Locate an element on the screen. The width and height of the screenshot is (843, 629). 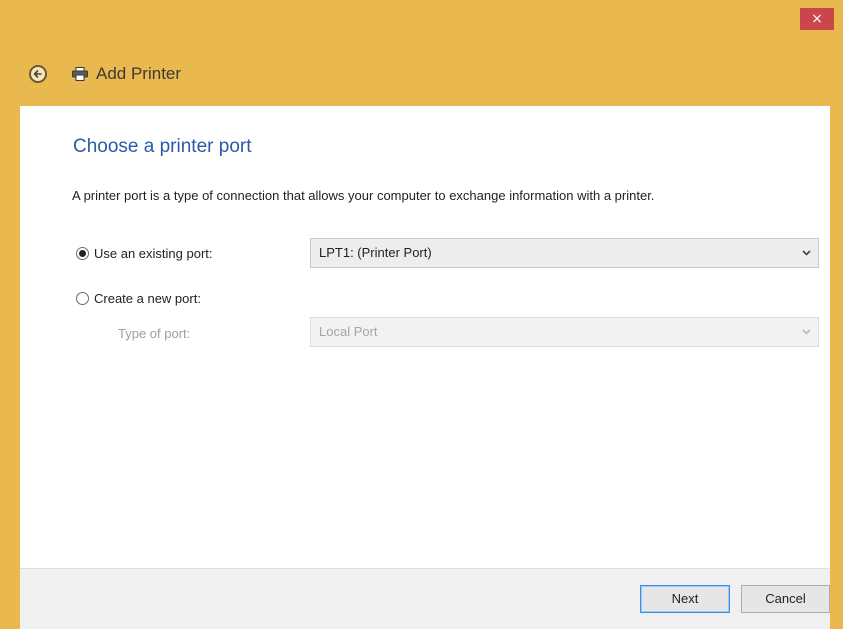
back-arrow-icon is located at coordinates (37, 74).